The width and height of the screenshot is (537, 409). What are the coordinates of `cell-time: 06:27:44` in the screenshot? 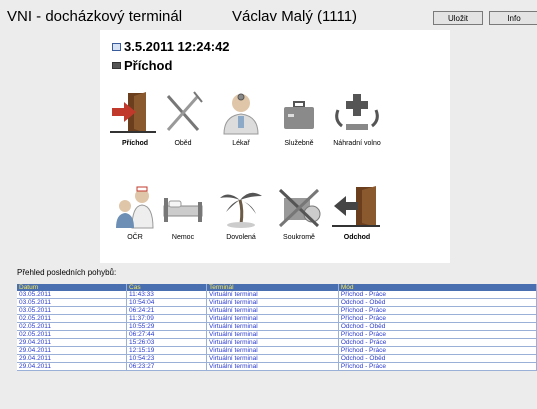 It's located at (167, 334).